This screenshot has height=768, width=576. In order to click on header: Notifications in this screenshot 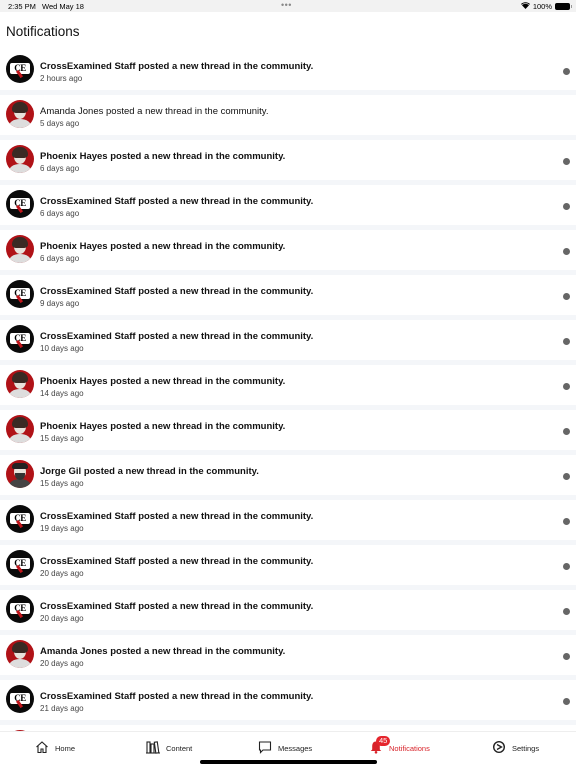, I will do `click(288, 31)`.